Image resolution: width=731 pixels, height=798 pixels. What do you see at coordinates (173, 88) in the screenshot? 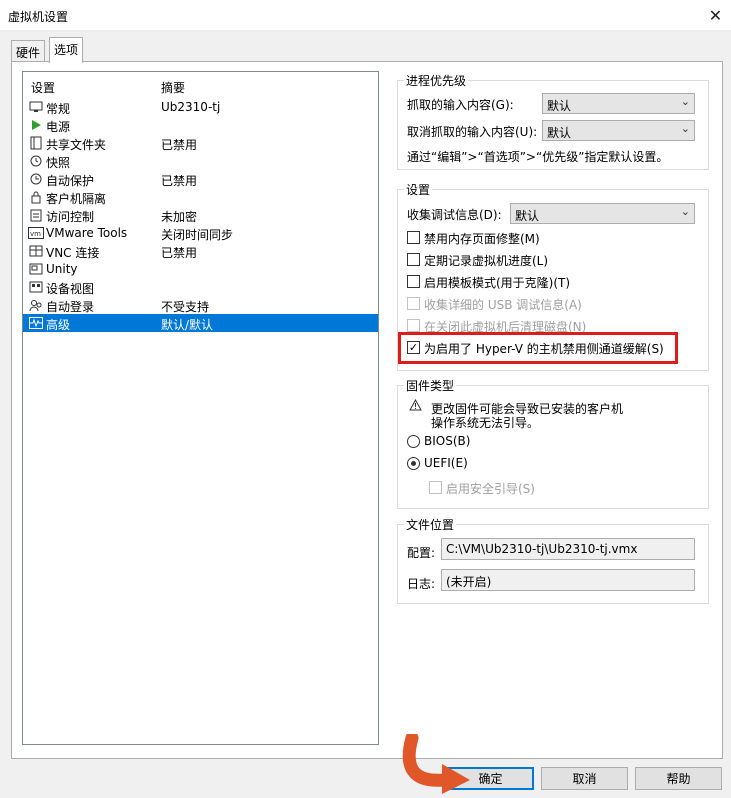
I see `column-header-summary: 摘要` at bounding box center [173, 88].